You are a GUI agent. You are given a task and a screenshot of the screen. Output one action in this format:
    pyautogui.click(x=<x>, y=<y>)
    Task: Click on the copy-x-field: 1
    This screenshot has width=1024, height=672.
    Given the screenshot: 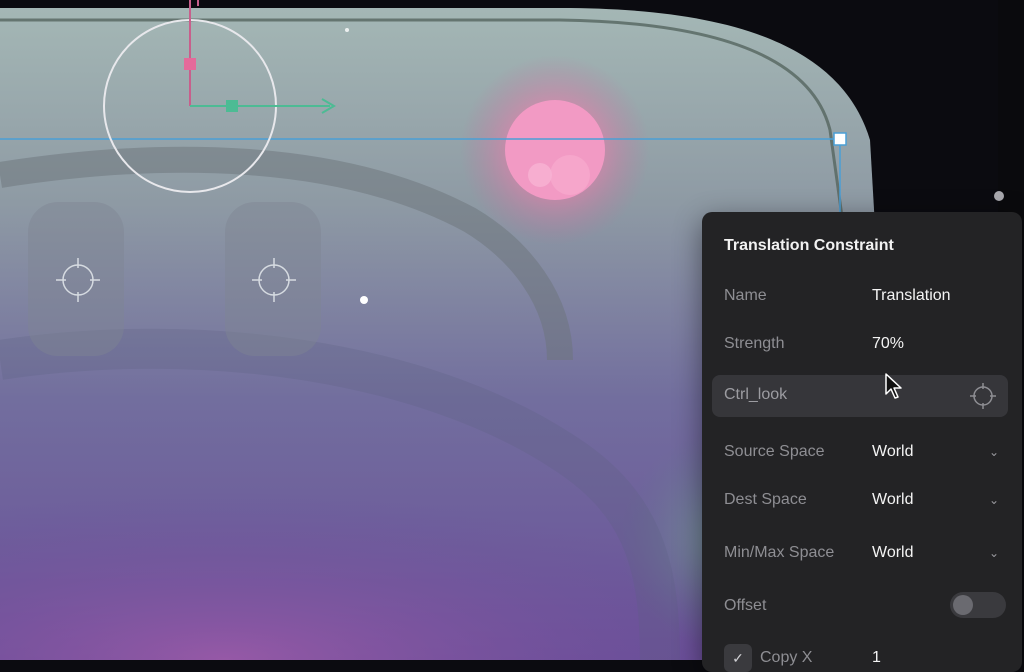 What is the action you would take?
    pyautogui.click(x=876, y=658)
    